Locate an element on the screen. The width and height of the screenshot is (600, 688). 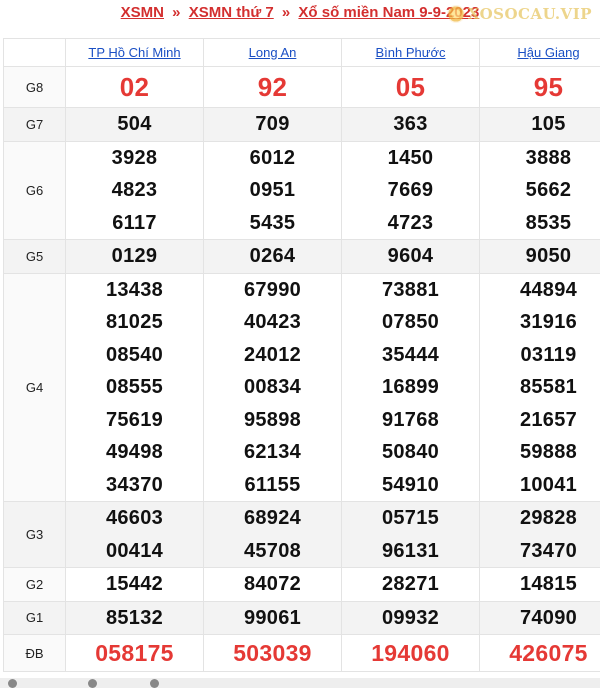
prize-number: 105 is located at coordinates (548, 124).